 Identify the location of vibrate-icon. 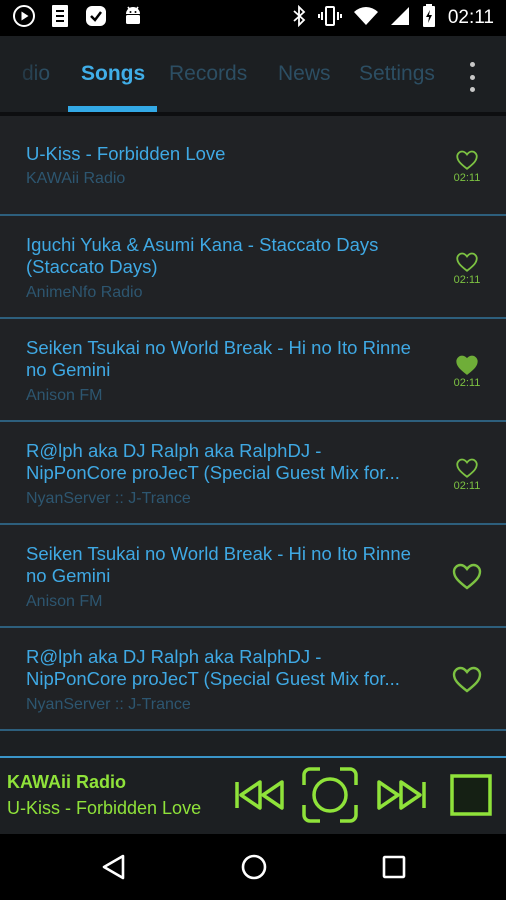
(329, 18).